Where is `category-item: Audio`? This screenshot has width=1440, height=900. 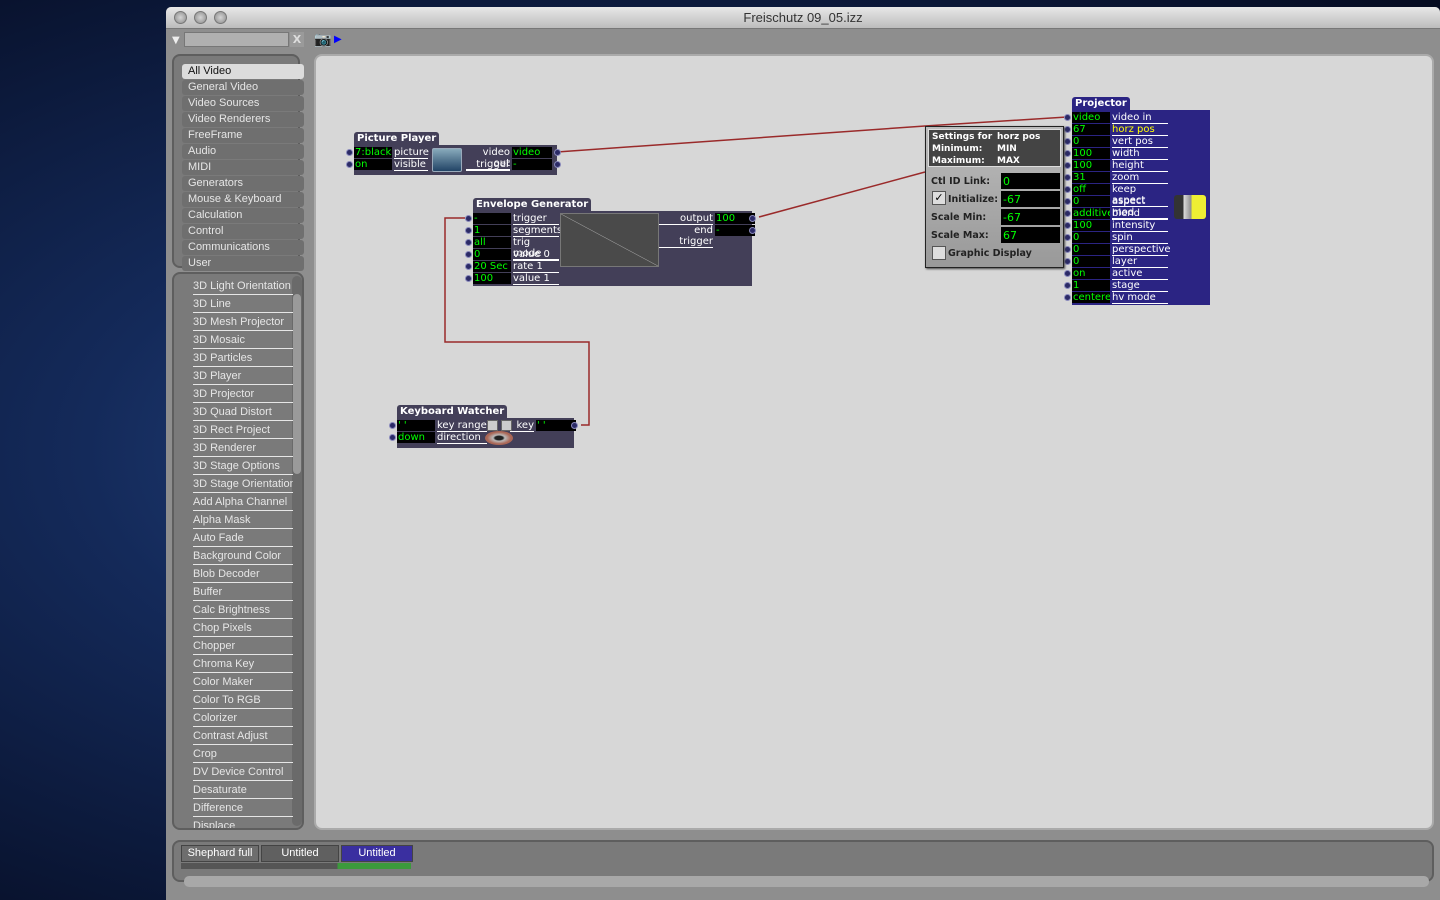 category-item: Audio is located at coordinates (243, 151).